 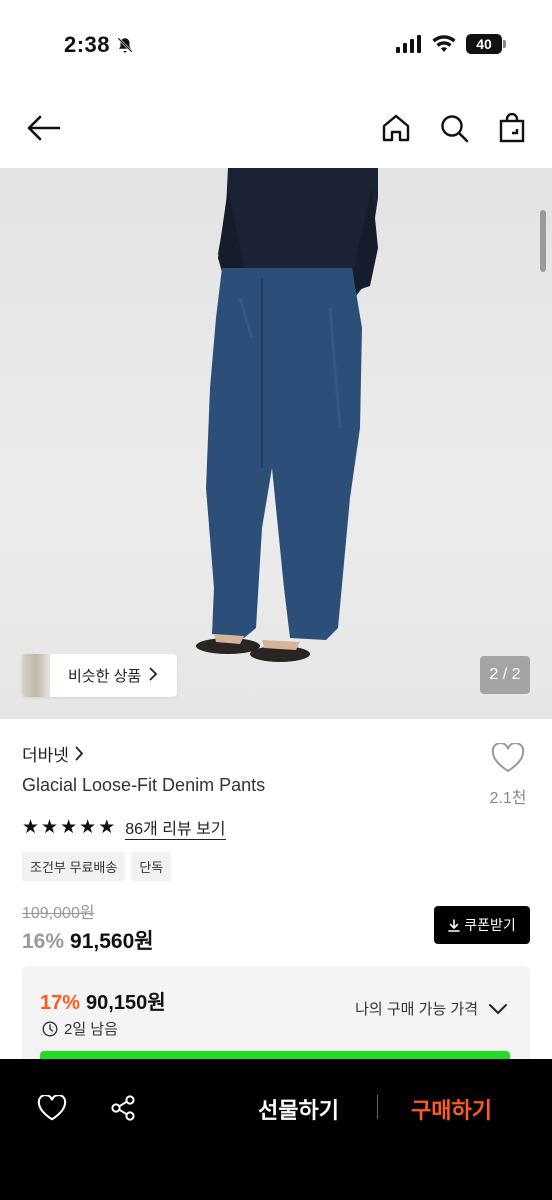 What do you see at coordinates (377, 1107) in the screenshot?
I see `bottom-divider` at bounding box center [377, 1107].